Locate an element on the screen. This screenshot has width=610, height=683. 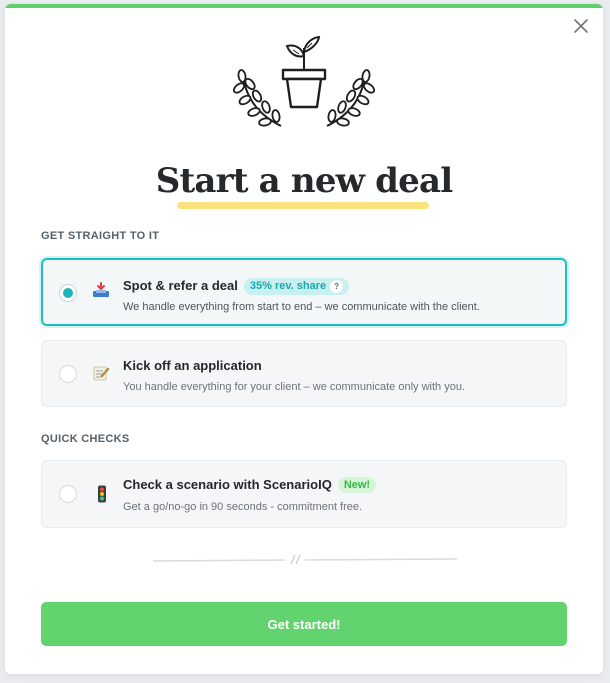
potted-plant-laurel-icon is located at coordinates (304, 81).